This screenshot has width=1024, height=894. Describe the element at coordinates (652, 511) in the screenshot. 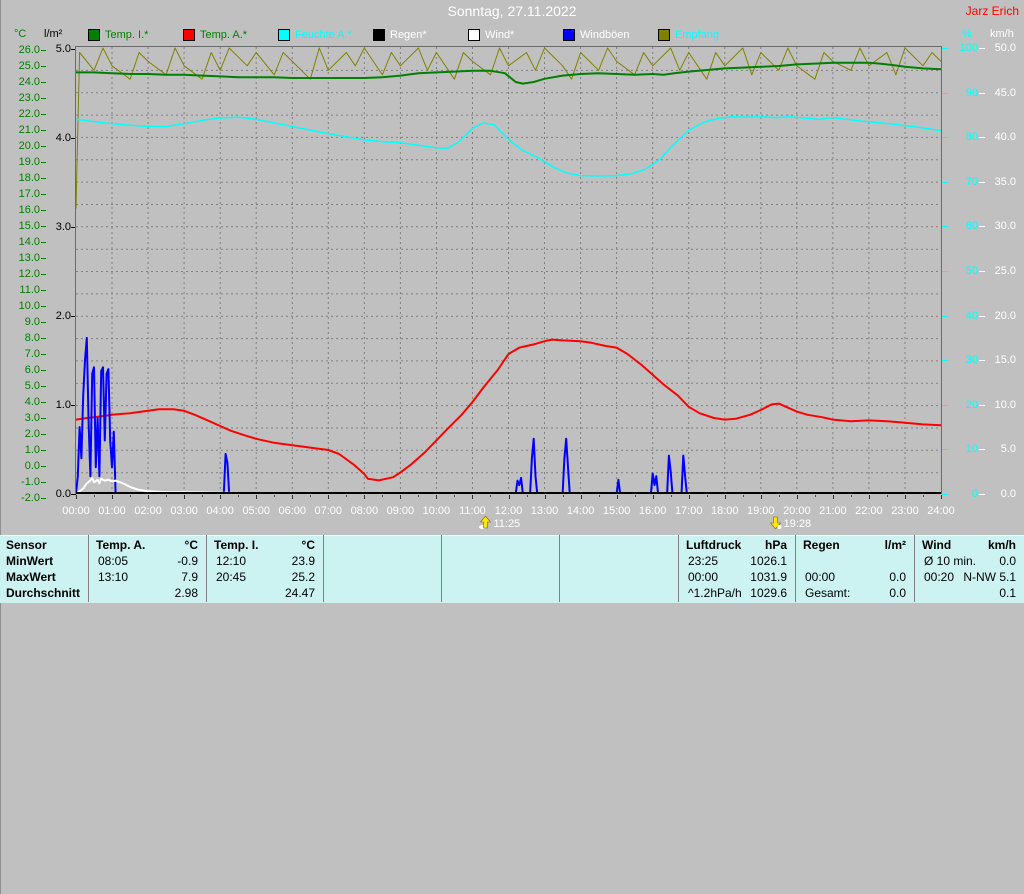

I see `time-label: 16:00` at that location.